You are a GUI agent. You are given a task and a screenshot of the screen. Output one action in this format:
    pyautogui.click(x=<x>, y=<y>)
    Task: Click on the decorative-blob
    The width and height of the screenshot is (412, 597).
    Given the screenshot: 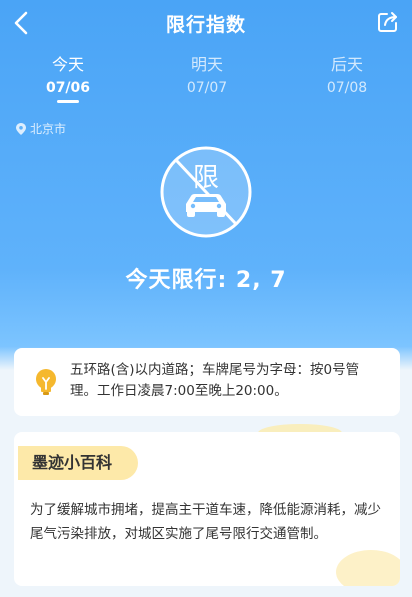 What is the action you would take?
    pyautogui.click(x=368, y=568)
    